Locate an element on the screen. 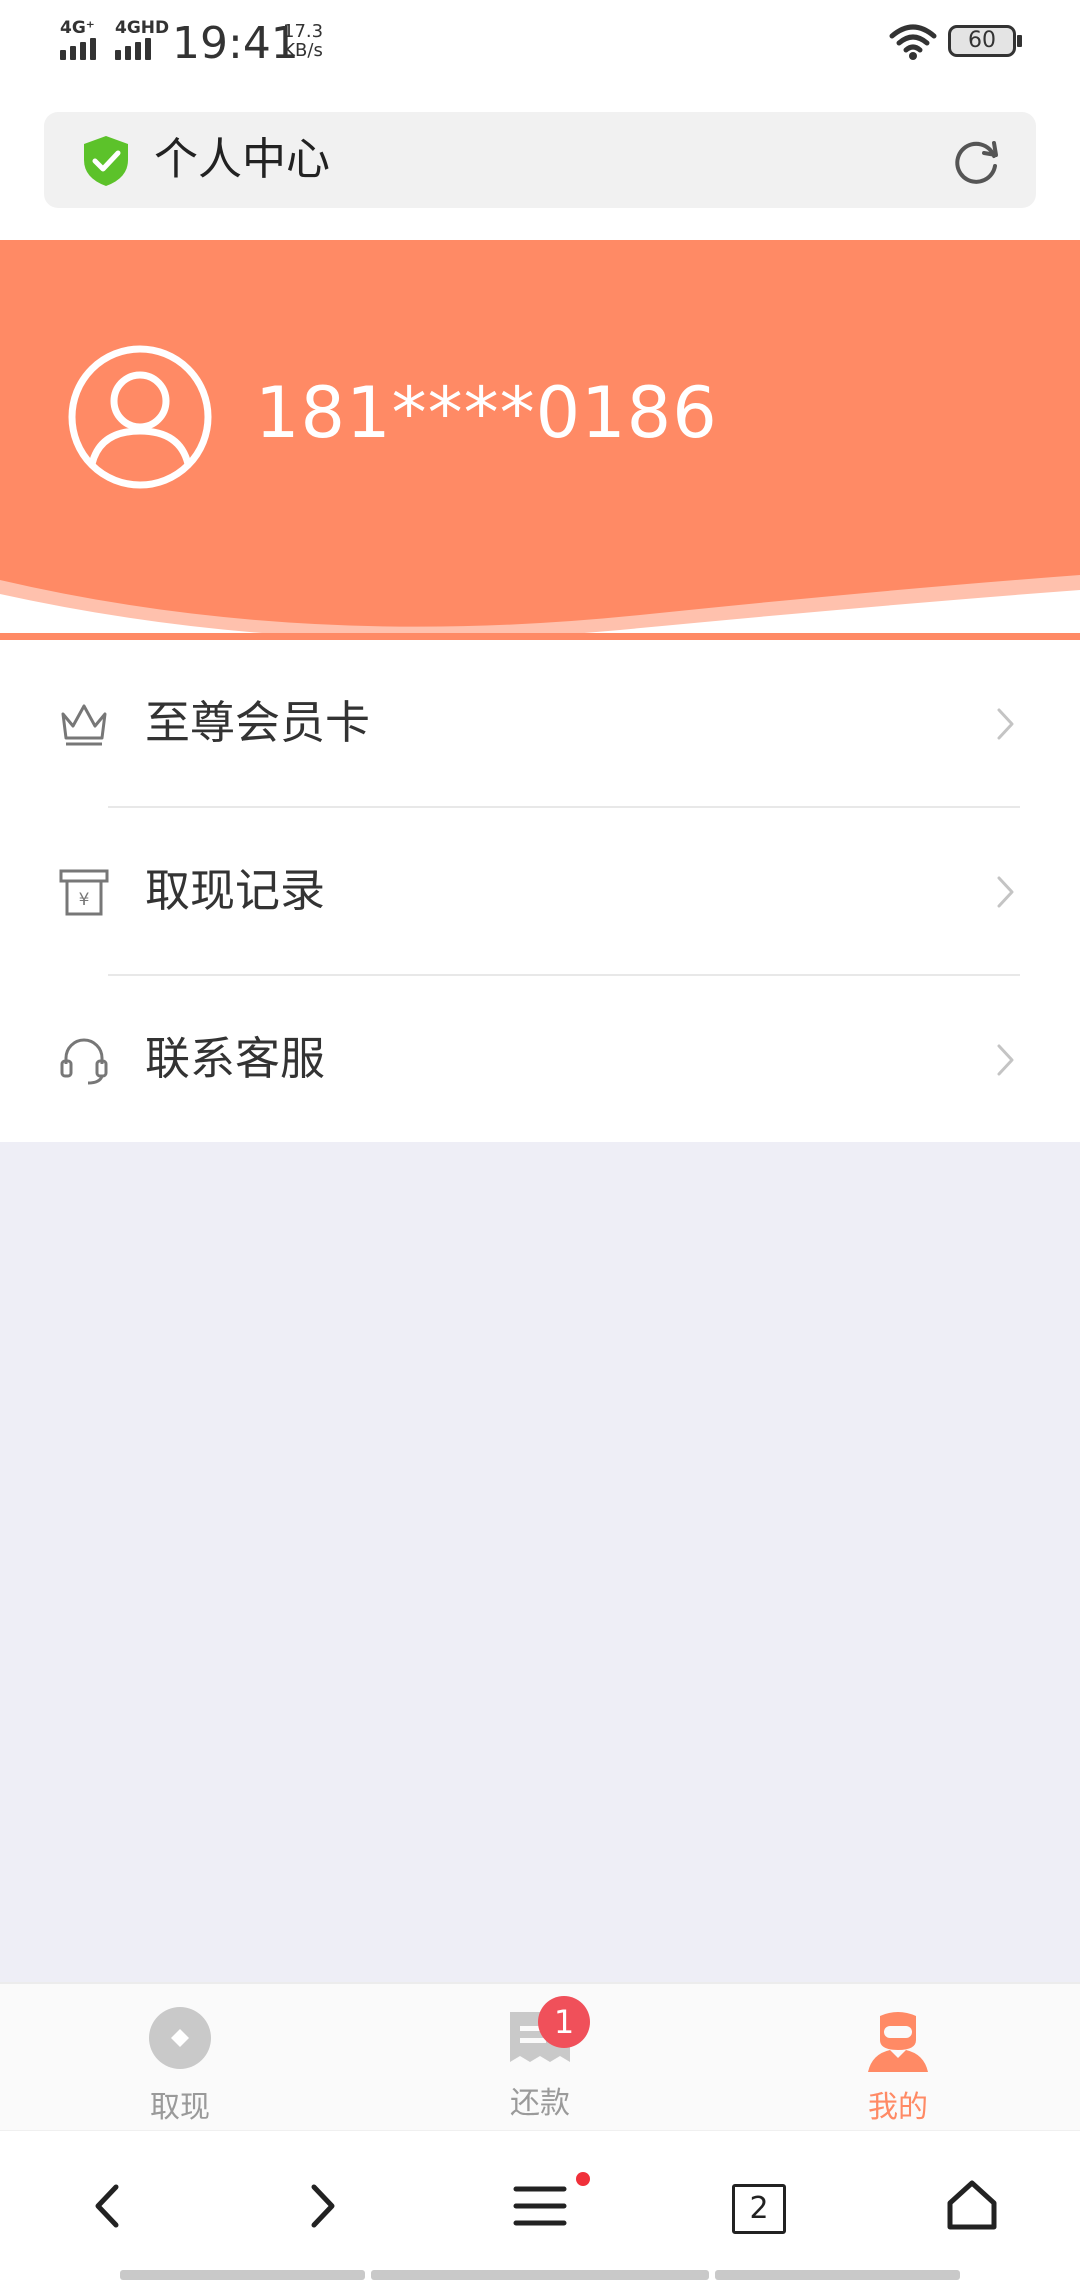  user-phone: 181****0186 is located at coordinates (486, 413).